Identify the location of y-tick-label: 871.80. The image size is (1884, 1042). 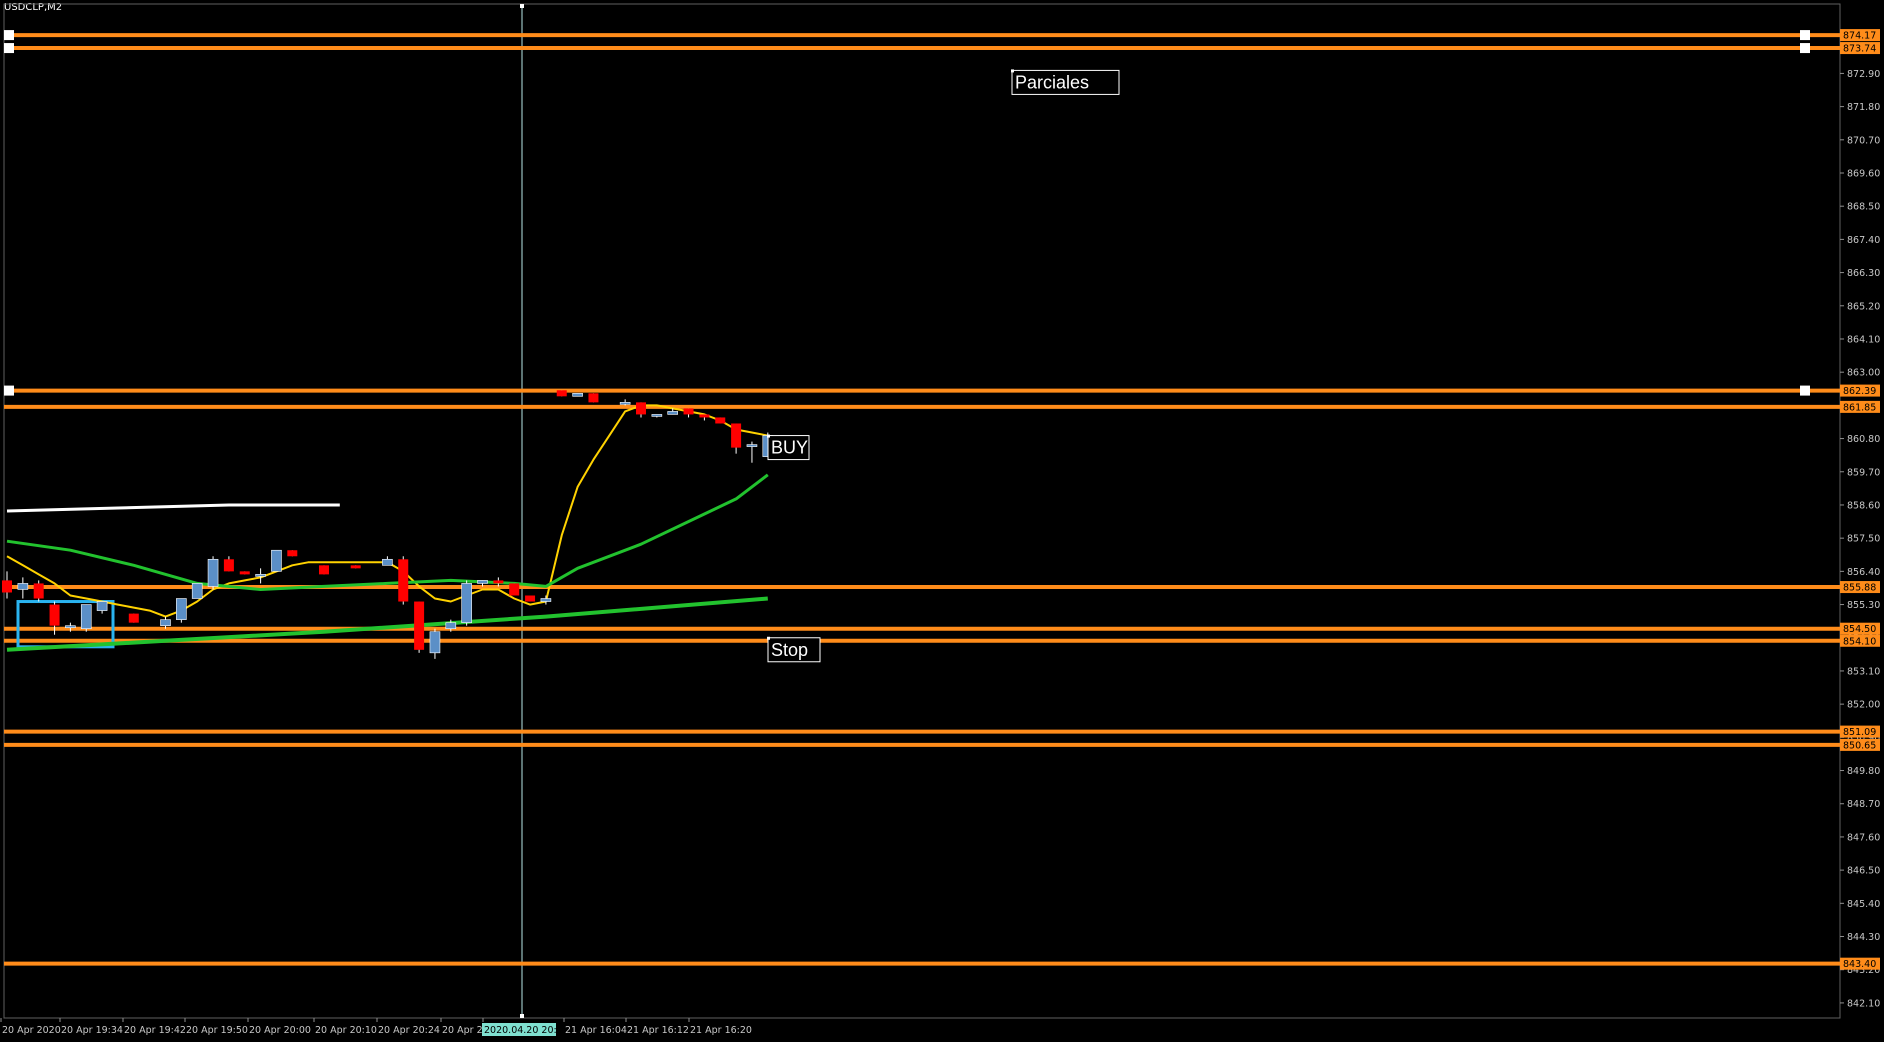
(1863, 107).